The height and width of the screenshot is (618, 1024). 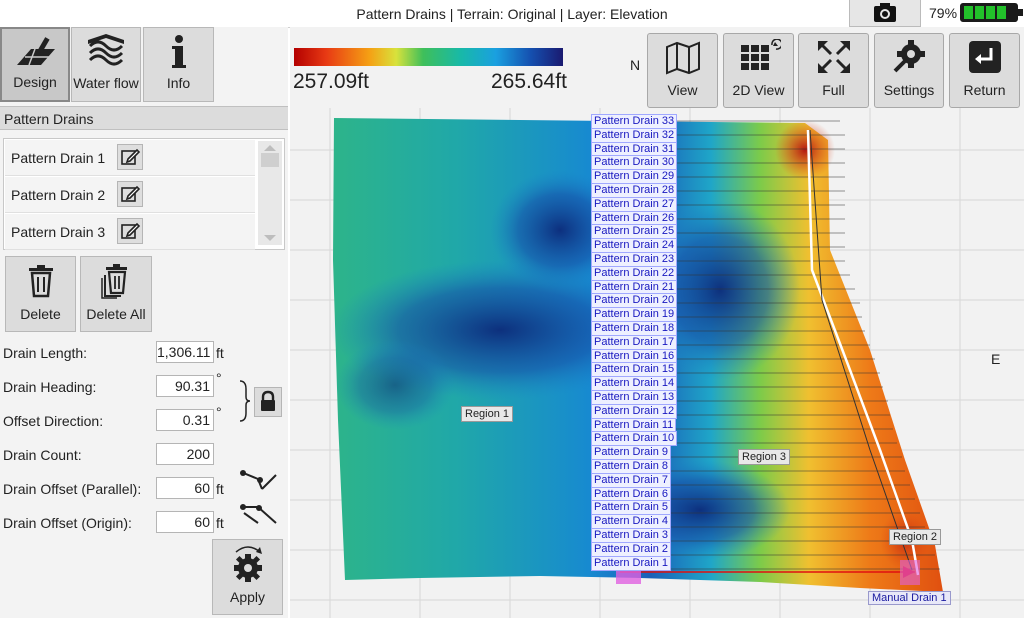 I want to click on drain-label: Pattern Drain 7, so click(x=631, y=480).